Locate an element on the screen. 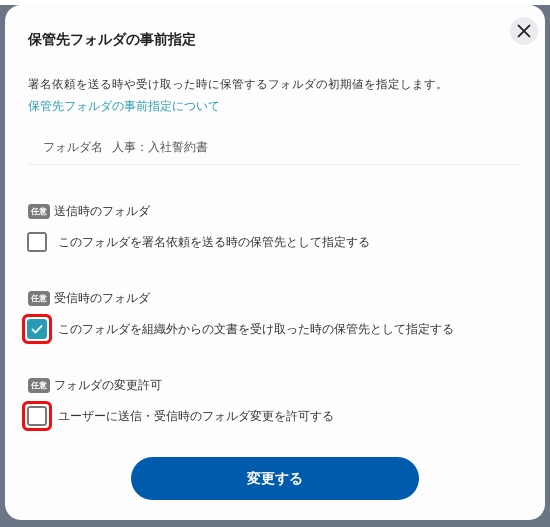 This screenshot has width=550, height=527. description-text: 署名依頼を送る時や受け取った時に保管するフォルダの初期値を指定します。 is located at coordinates (238, 84).